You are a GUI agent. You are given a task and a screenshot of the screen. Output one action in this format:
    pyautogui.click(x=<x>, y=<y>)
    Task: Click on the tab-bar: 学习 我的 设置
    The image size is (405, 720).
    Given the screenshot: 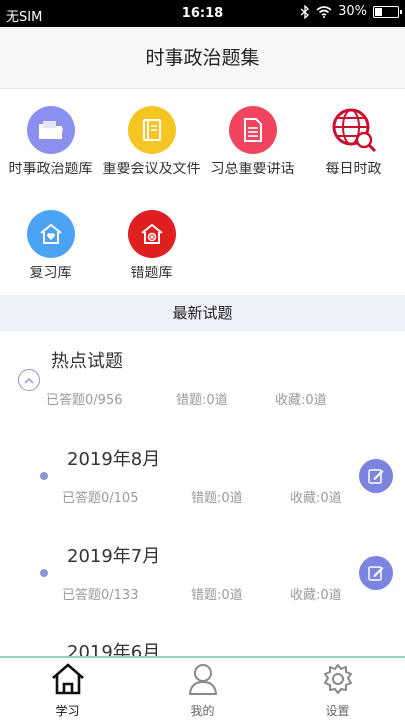 What is the action you would take?
    pyautogui.click(x=202, y=688)
    